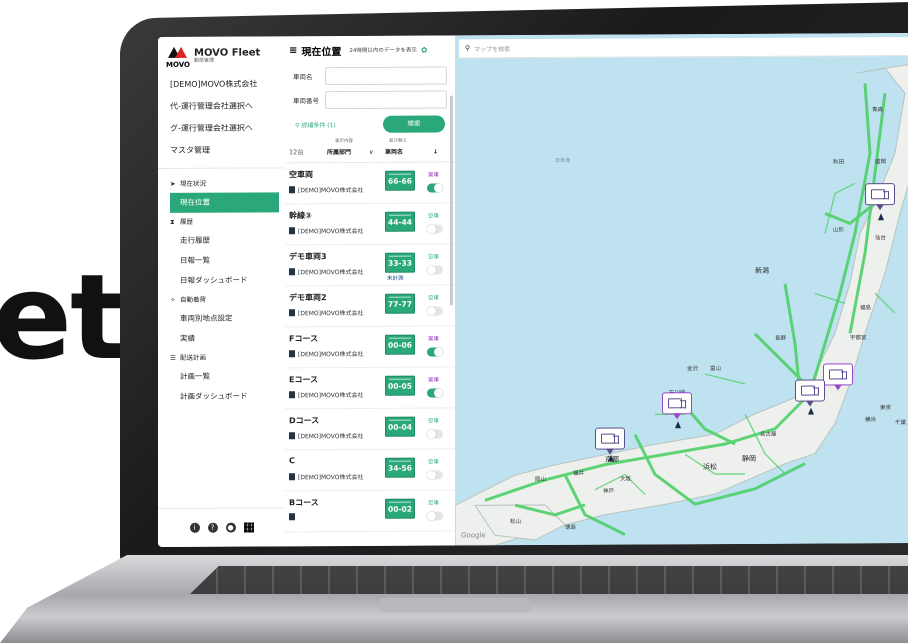  Describe the element at coordinates (212, 527) in the screenshot. I see `help-icon: ?` at that location.